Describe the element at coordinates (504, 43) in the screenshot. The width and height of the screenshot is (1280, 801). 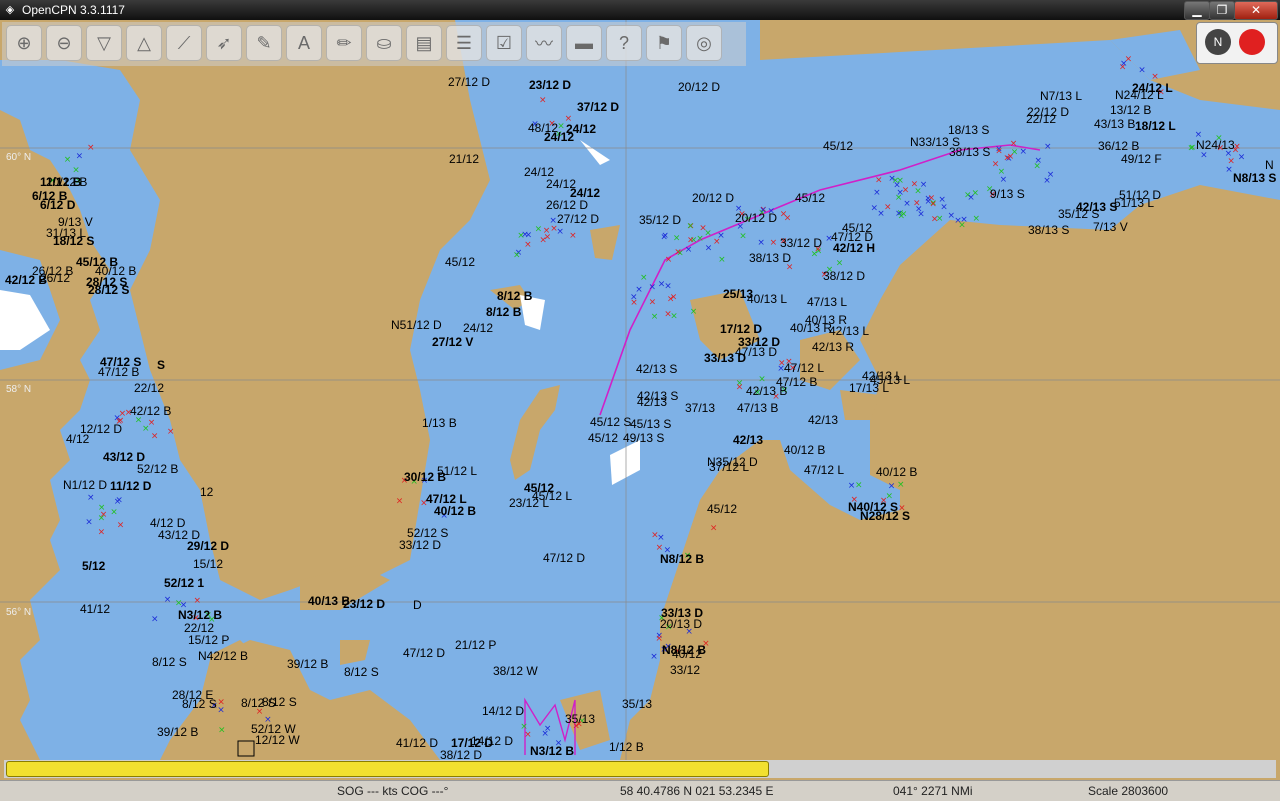
I see `track-button: ☑` at that location.